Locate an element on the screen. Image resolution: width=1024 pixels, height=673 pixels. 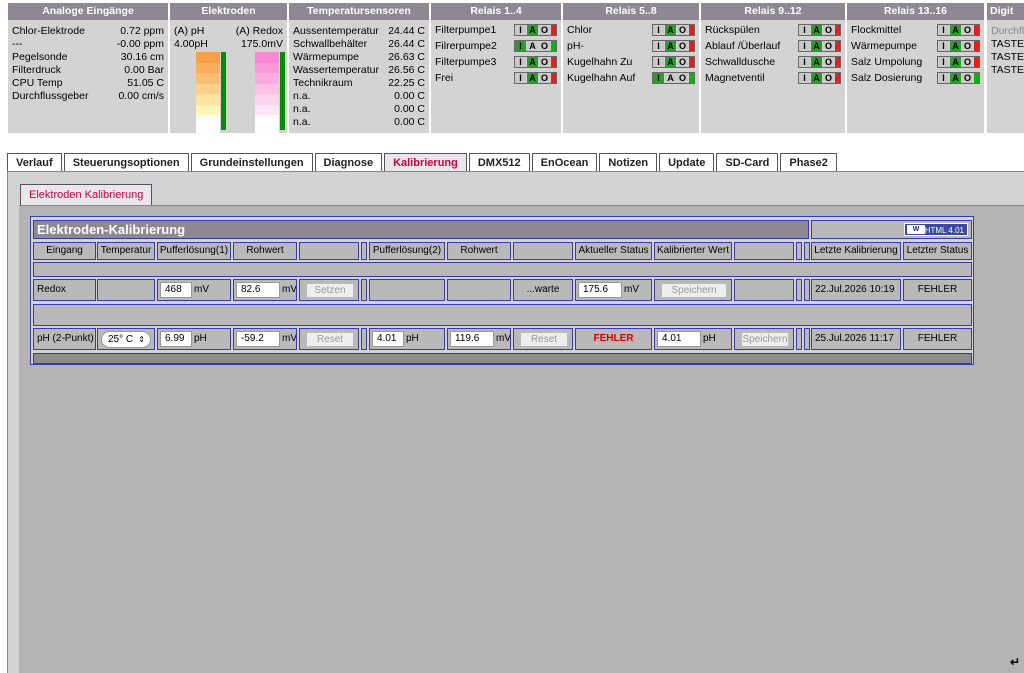
calibration-cell: Setzen is located at coordinates (329, 290).